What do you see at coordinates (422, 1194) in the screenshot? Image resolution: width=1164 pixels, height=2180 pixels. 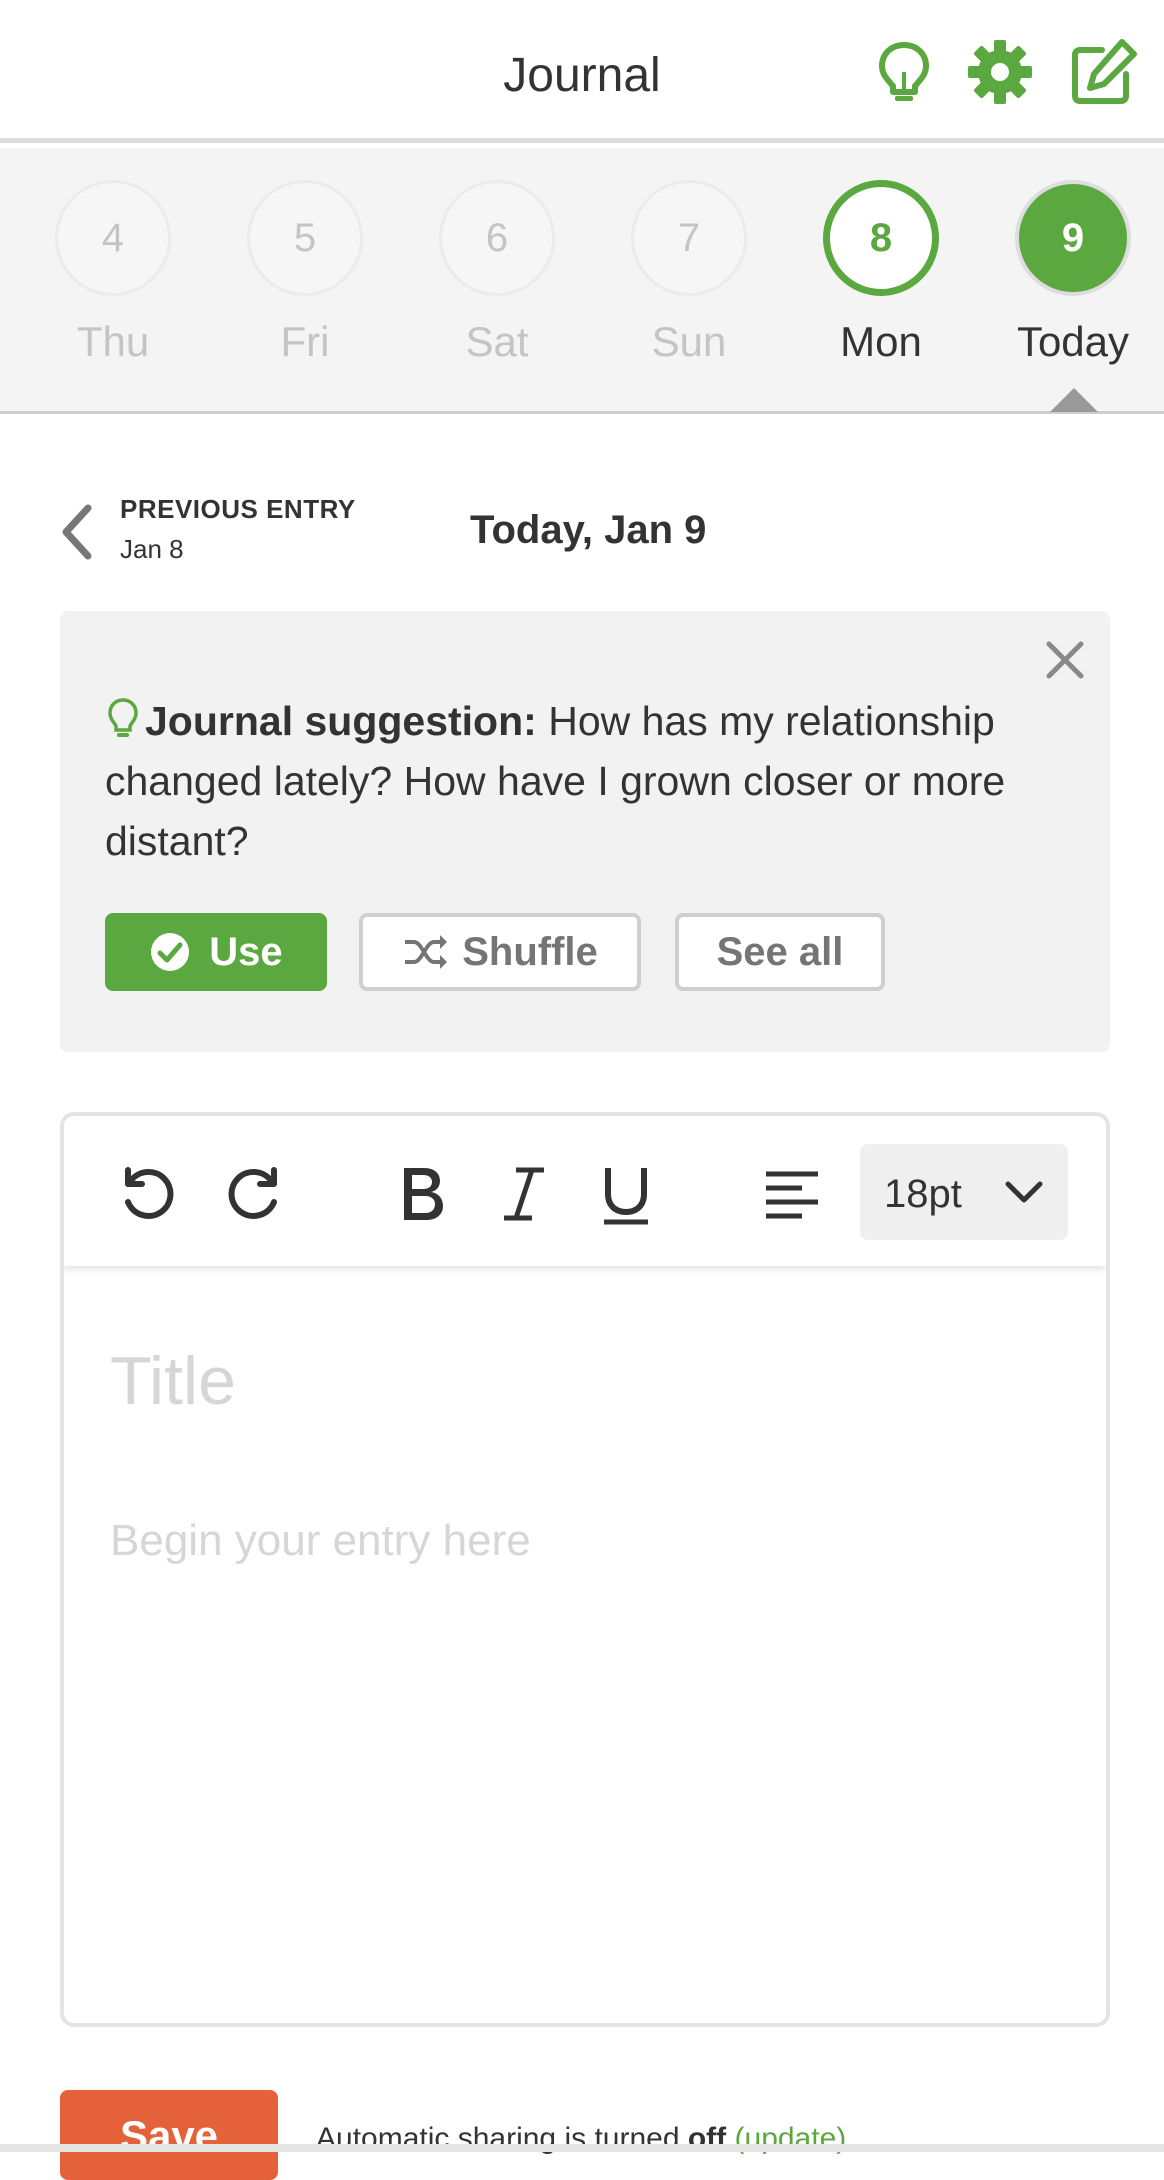 I see `bold-icon` at bounding box center [422, 1194].